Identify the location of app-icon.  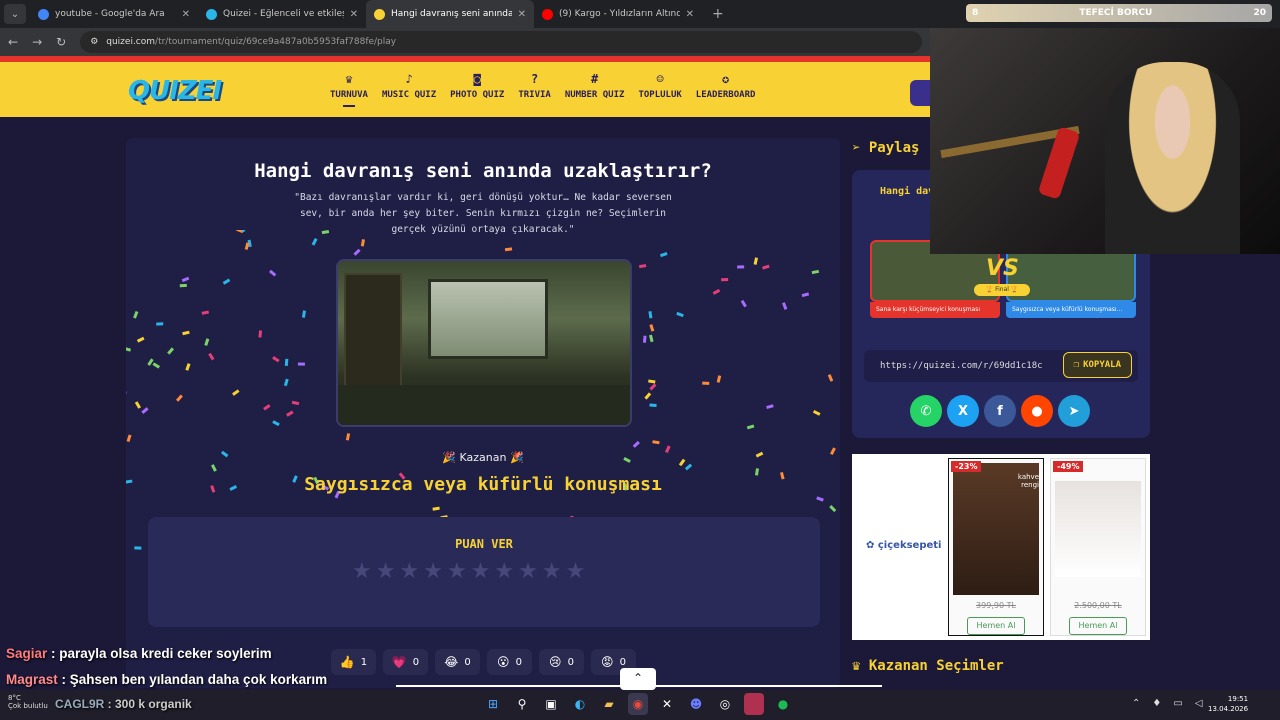
(754, 704).